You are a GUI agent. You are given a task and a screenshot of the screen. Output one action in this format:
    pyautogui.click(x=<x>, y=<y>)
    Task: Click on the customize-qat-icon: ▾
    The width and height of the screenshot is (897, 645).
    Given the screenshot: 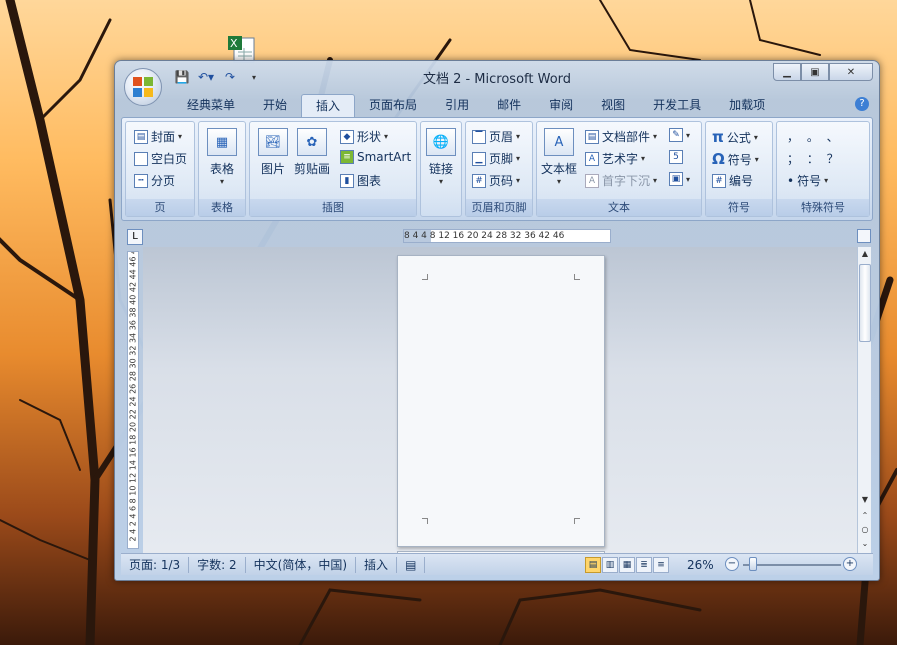 What is the action you would take?
    pyautogui.click(x=254, y=77)
    